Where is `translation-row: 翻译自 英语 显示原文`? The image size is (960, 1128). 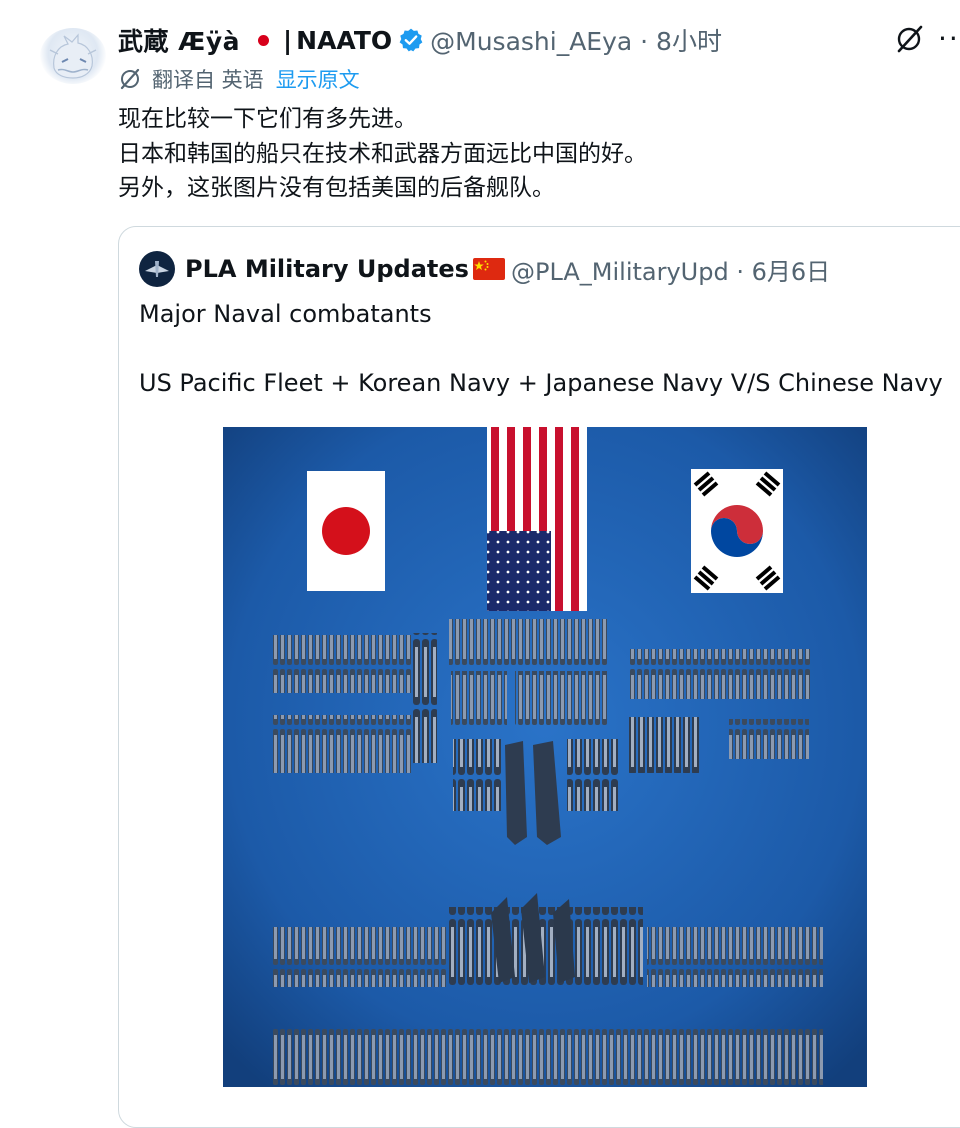
translation-row: 翻译自 英语 显示原文 is located at coordinates (239, 79).